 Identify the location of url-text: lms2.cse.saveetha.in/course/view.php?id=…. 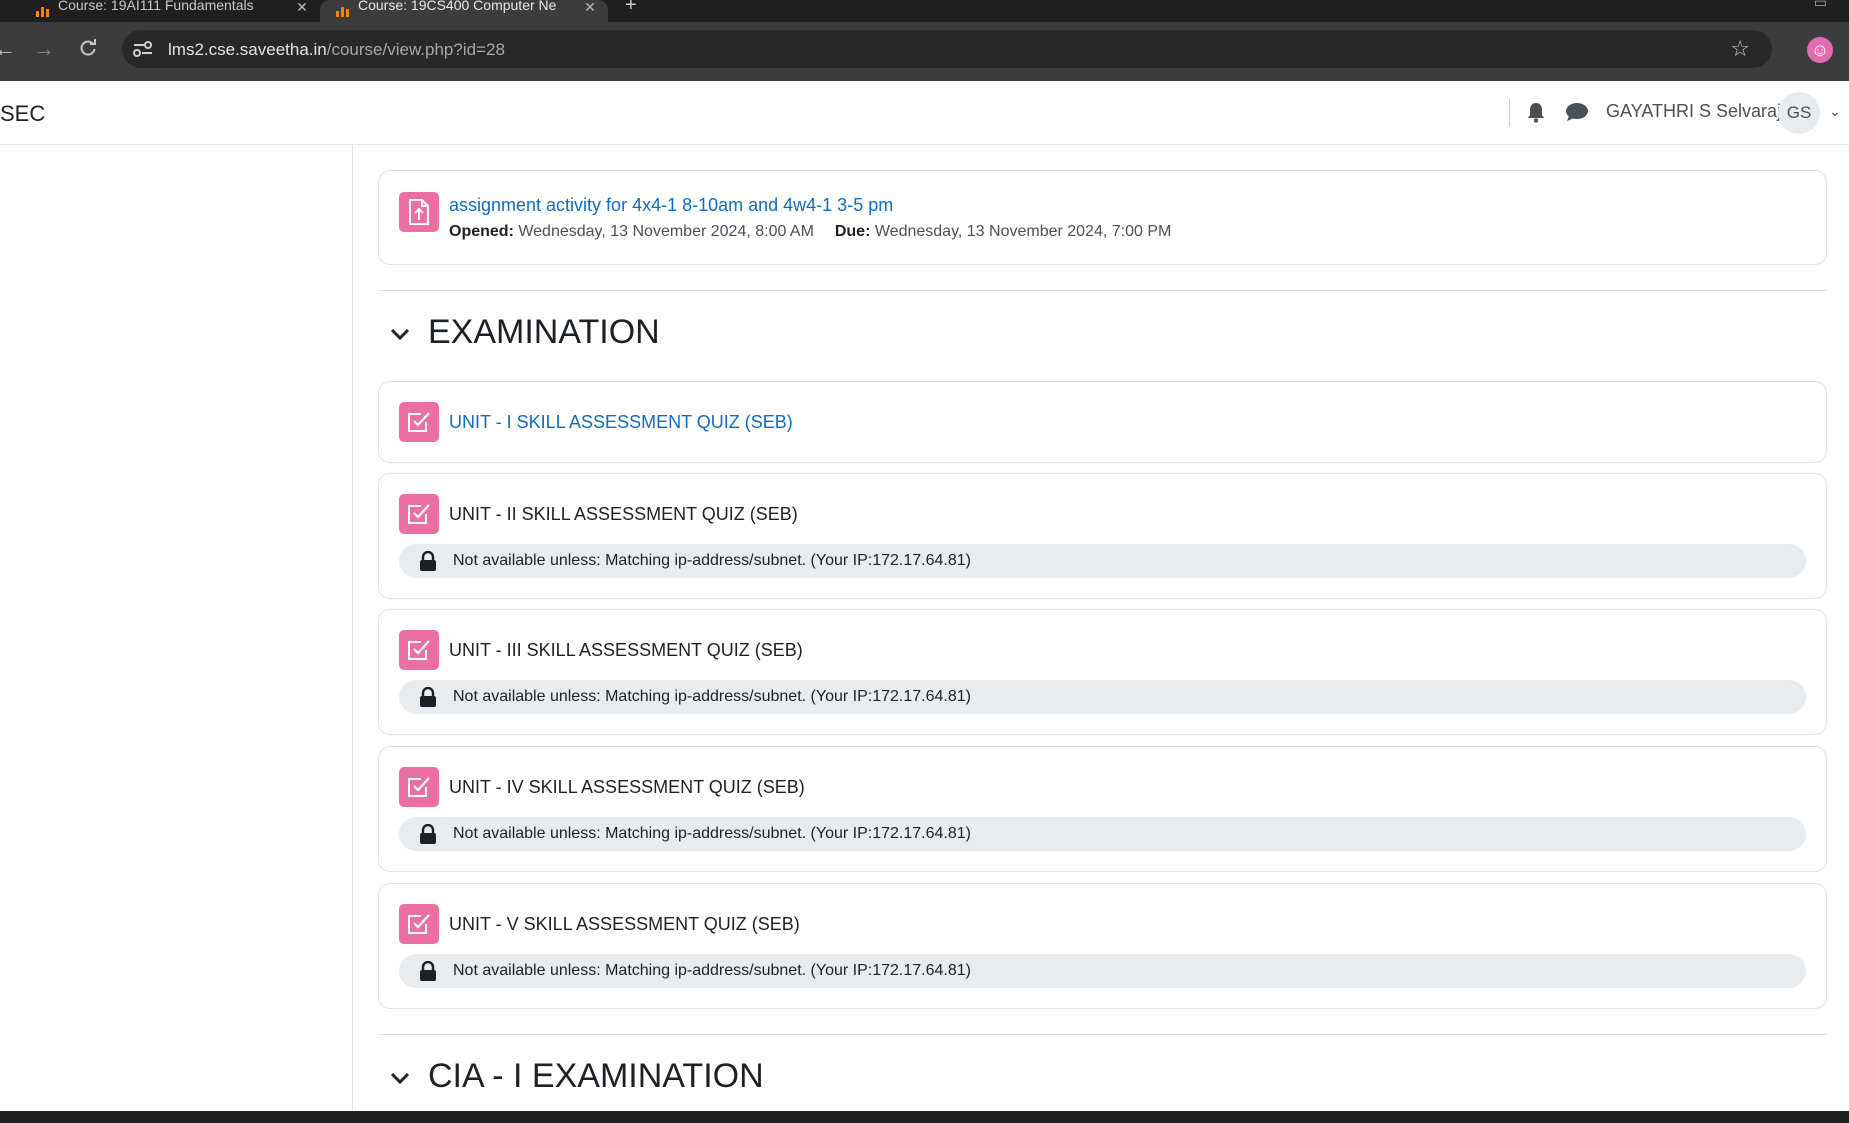
(336, 50).